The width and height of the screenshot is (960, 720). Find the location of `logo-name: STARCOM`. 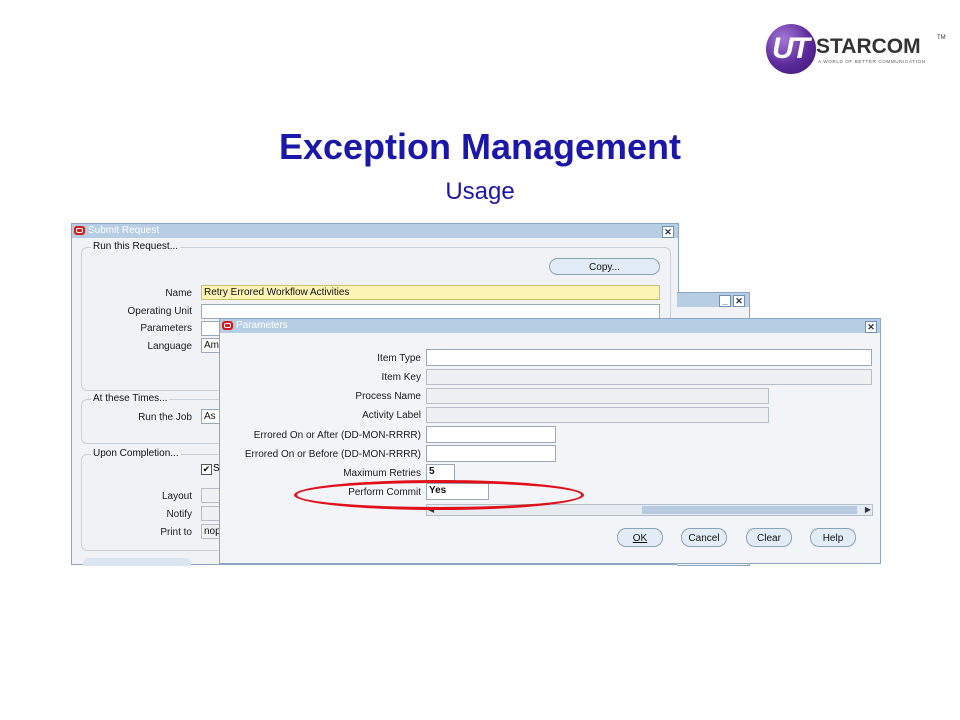

logo-name: STARCOM is located at coordinates (868, 46).